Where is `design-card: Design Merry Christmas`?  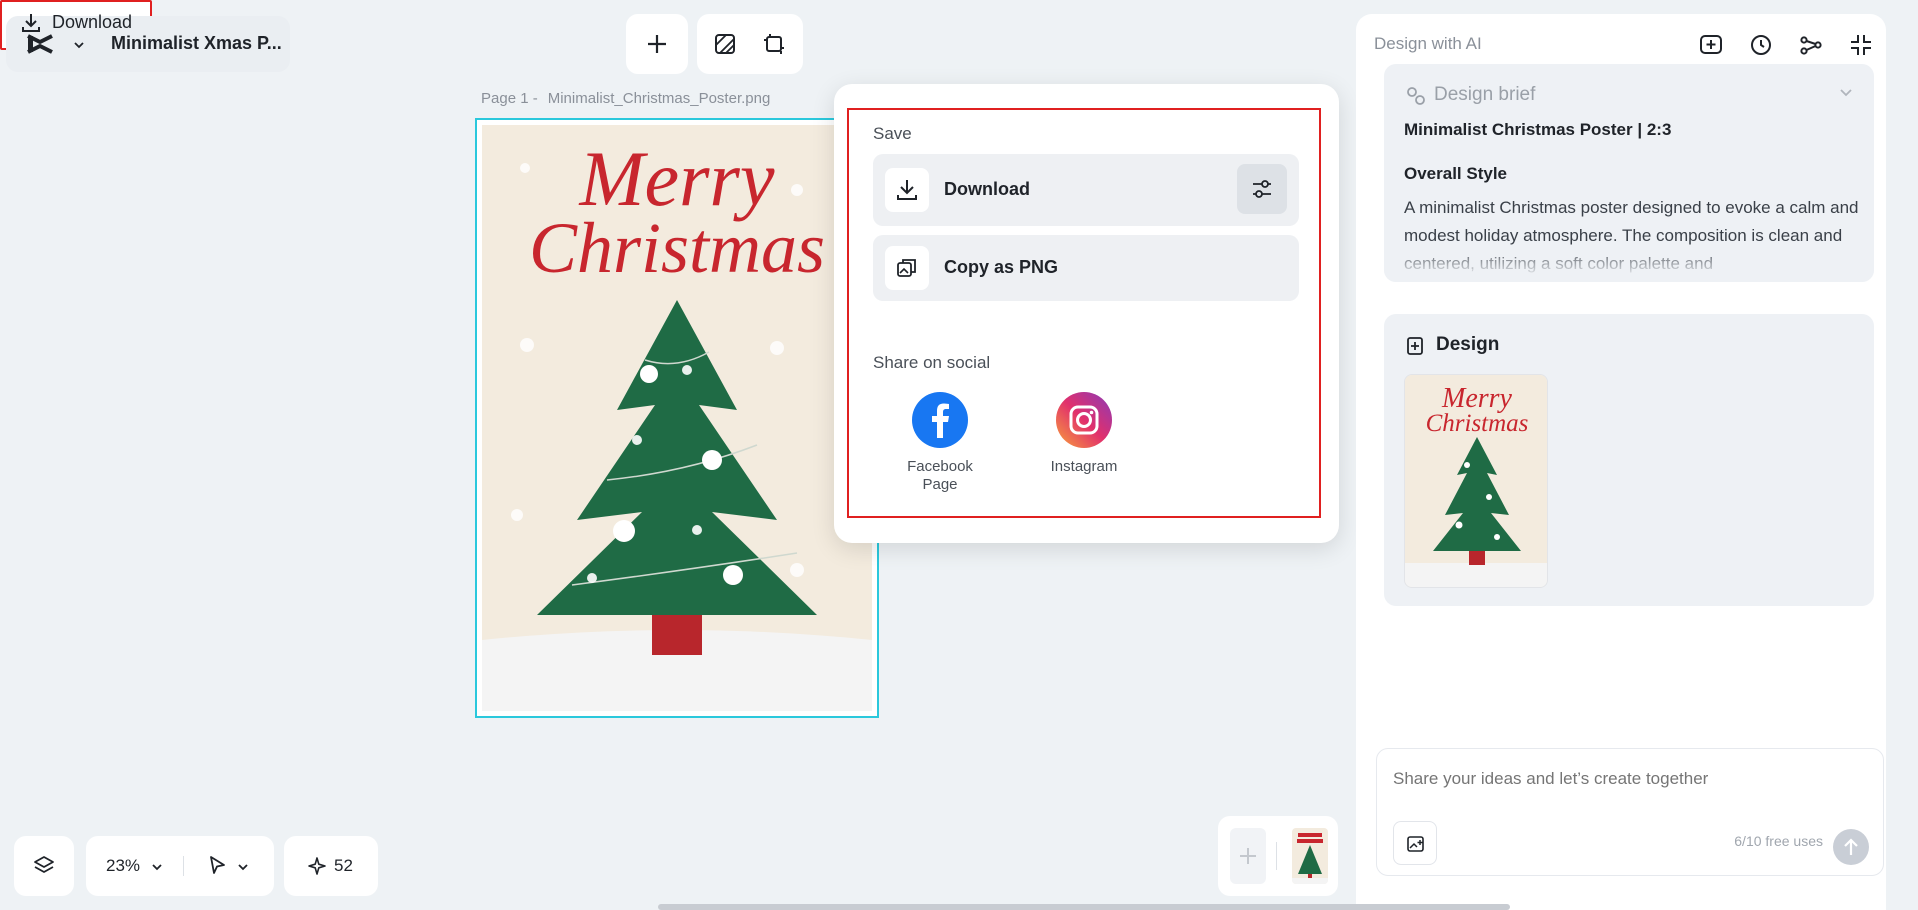
design-card: Design Merry Christmas is located at coordinates (1629, 460).